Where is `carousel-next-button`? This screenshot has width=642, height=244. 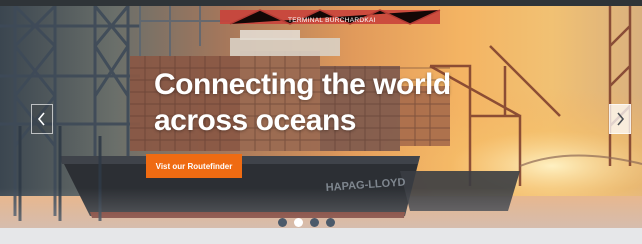 carousel-next-button is located at coordinates (620, 119).